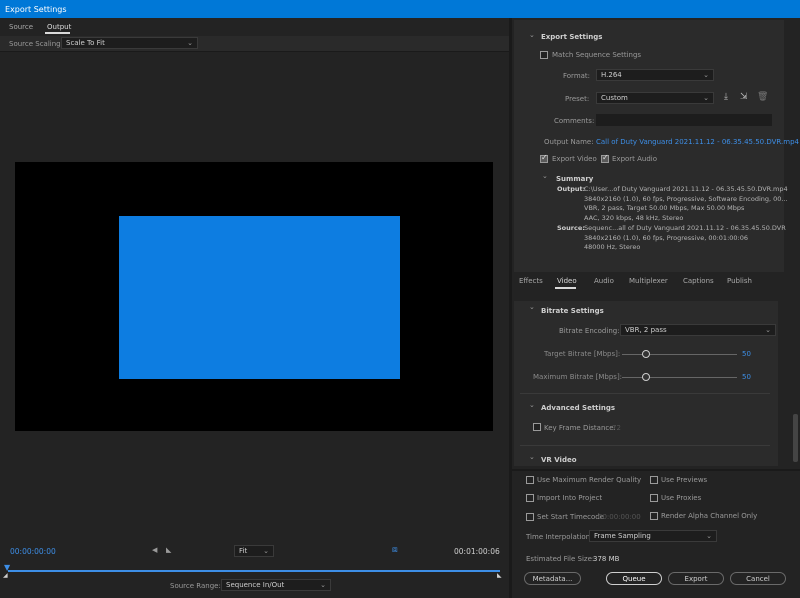  What do you see at coordinates (129, 43) in the screenshot?
I see `source-scaling-dropdown: Scale To Fit ⌄` at bounding box center [129, 43].